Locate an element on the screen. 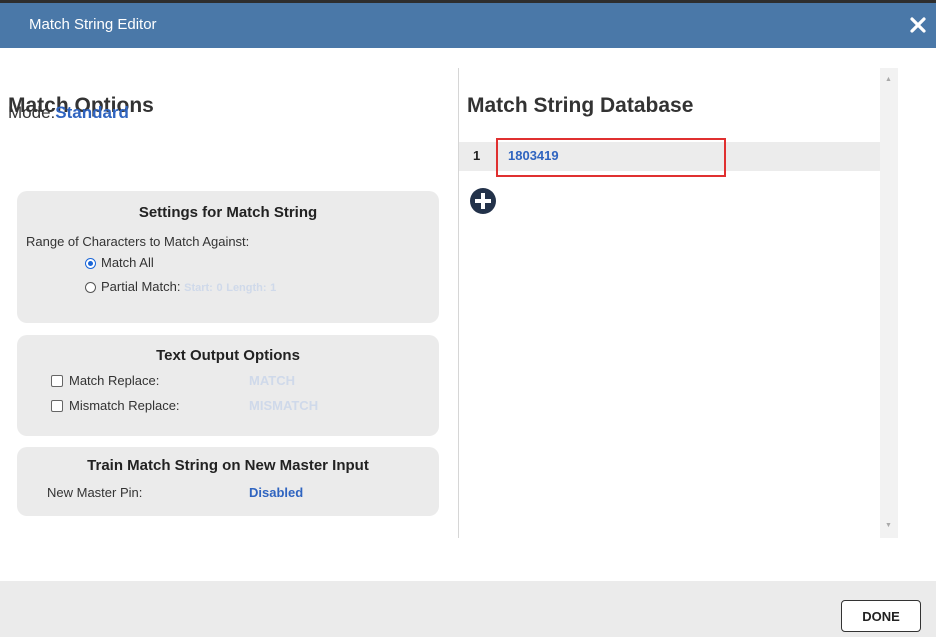  add-match-string-button is located at coordinates (483, 201).